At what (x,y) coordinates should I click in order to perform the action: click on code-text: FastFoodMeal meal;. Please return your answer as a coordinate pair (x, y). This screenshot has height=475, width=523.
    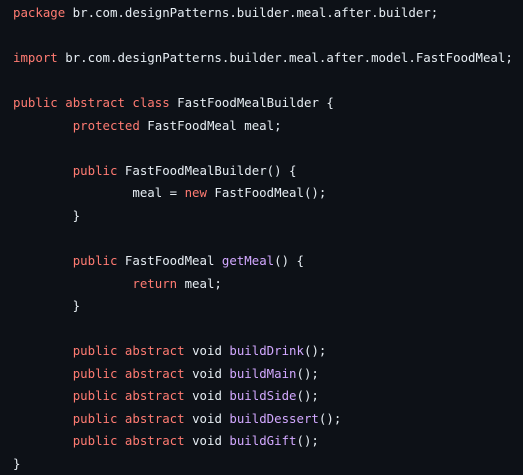
    Looking at the image, I should click on (210, 125).